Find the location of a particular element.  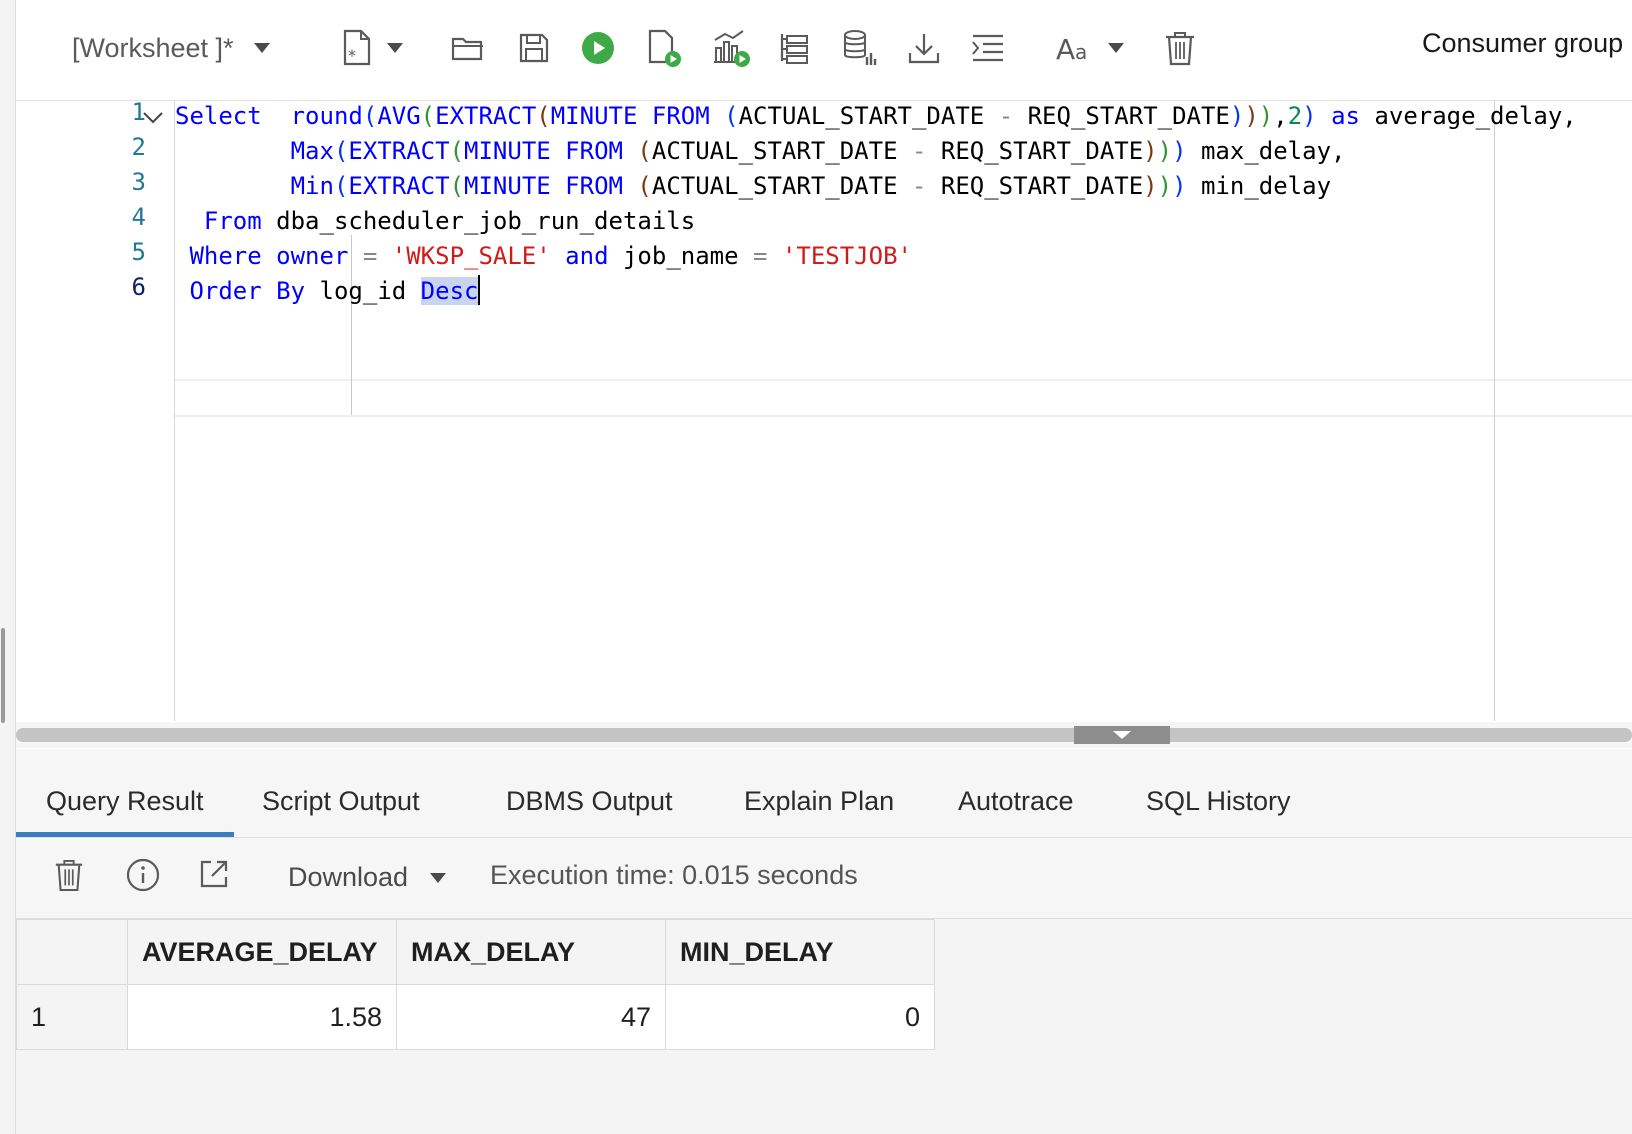

execution-time: Execution time: 0.015 seconds is located at coordinates (674, 875).